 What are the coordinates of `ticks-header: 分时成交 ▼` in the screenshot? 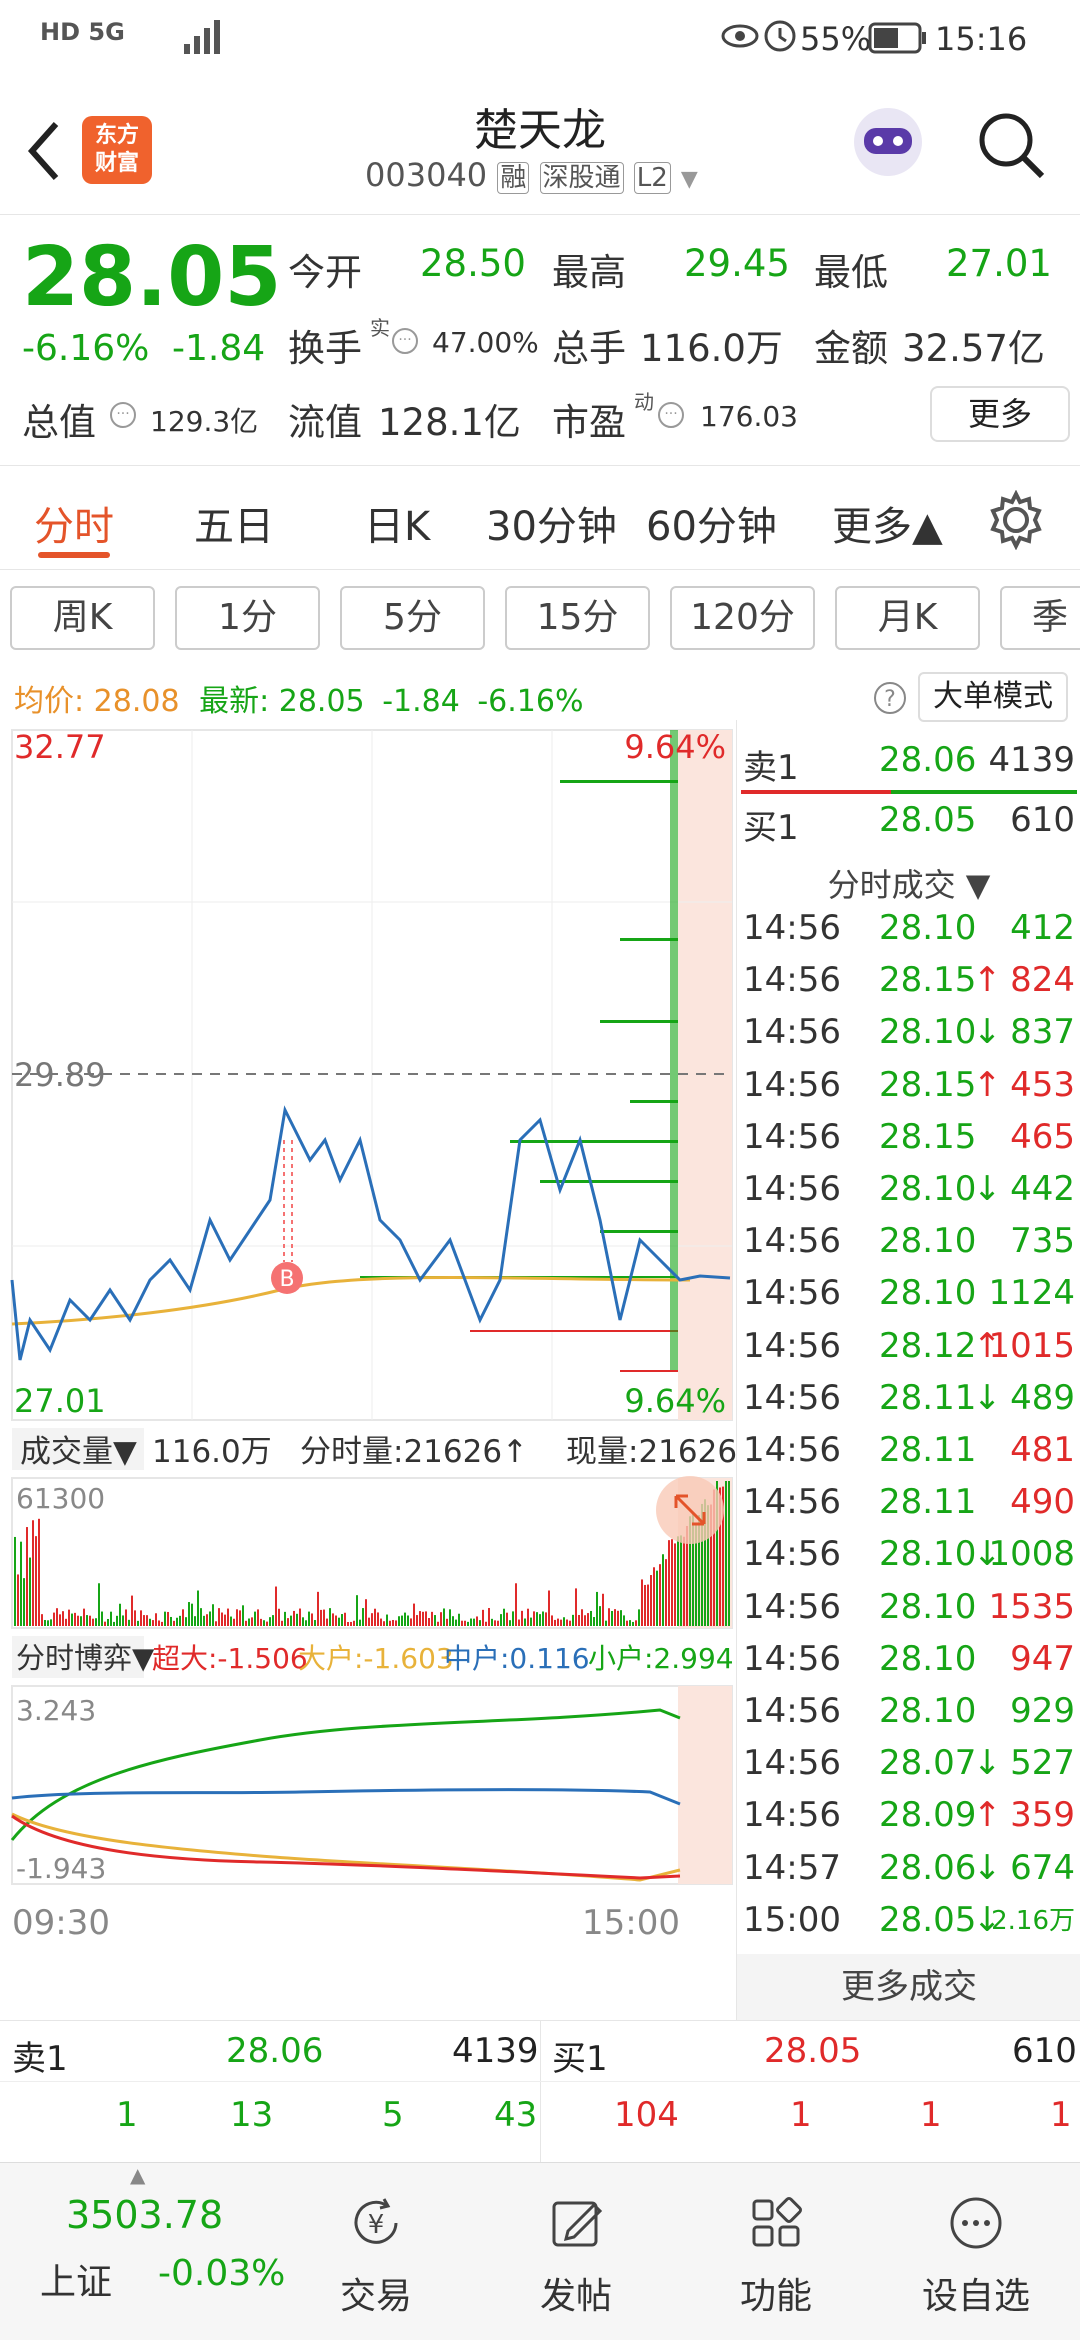 It's located at (908, 883).